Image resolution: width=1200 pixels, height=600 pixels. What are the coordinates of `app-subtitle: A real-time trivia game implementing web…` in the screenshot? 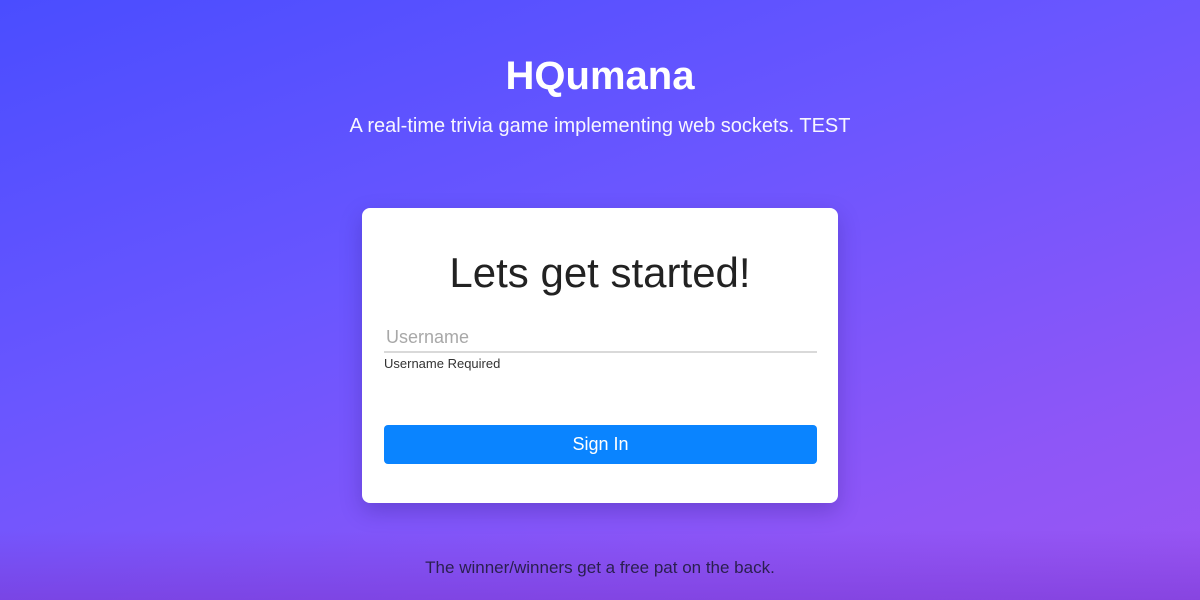 It's located at (600, 126).